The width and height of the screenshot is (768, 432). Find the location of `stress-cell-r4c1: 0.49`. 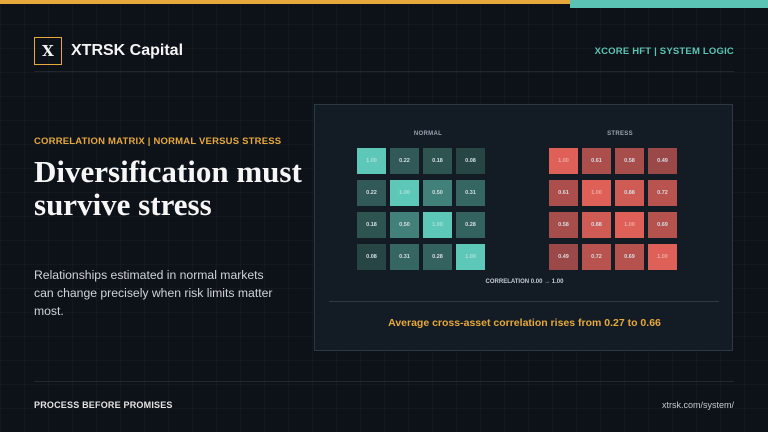

stress-cell-r4c1: 0.49 is located at coordinates (563, 257).